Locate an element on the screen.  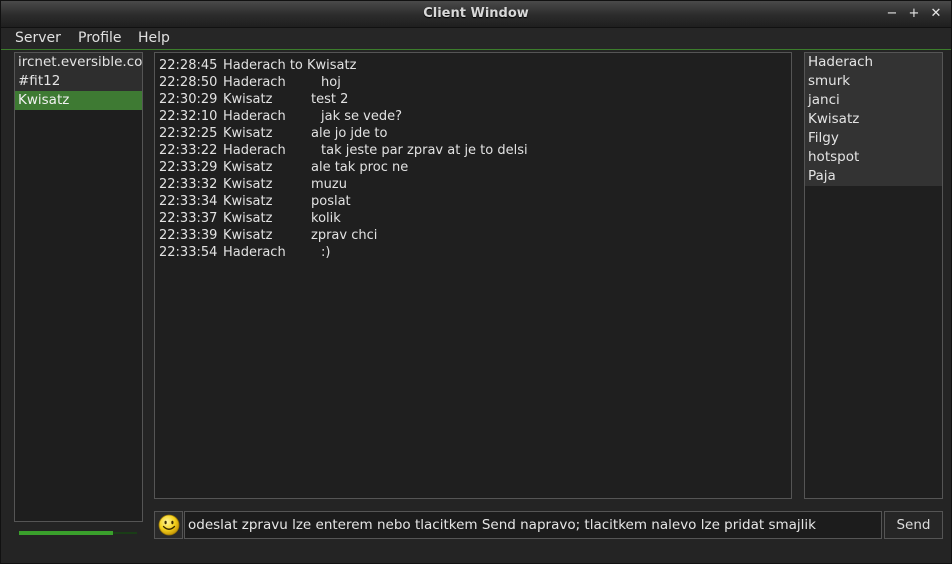
message-time: 22:33:54 is located at coordinates (188, 252).